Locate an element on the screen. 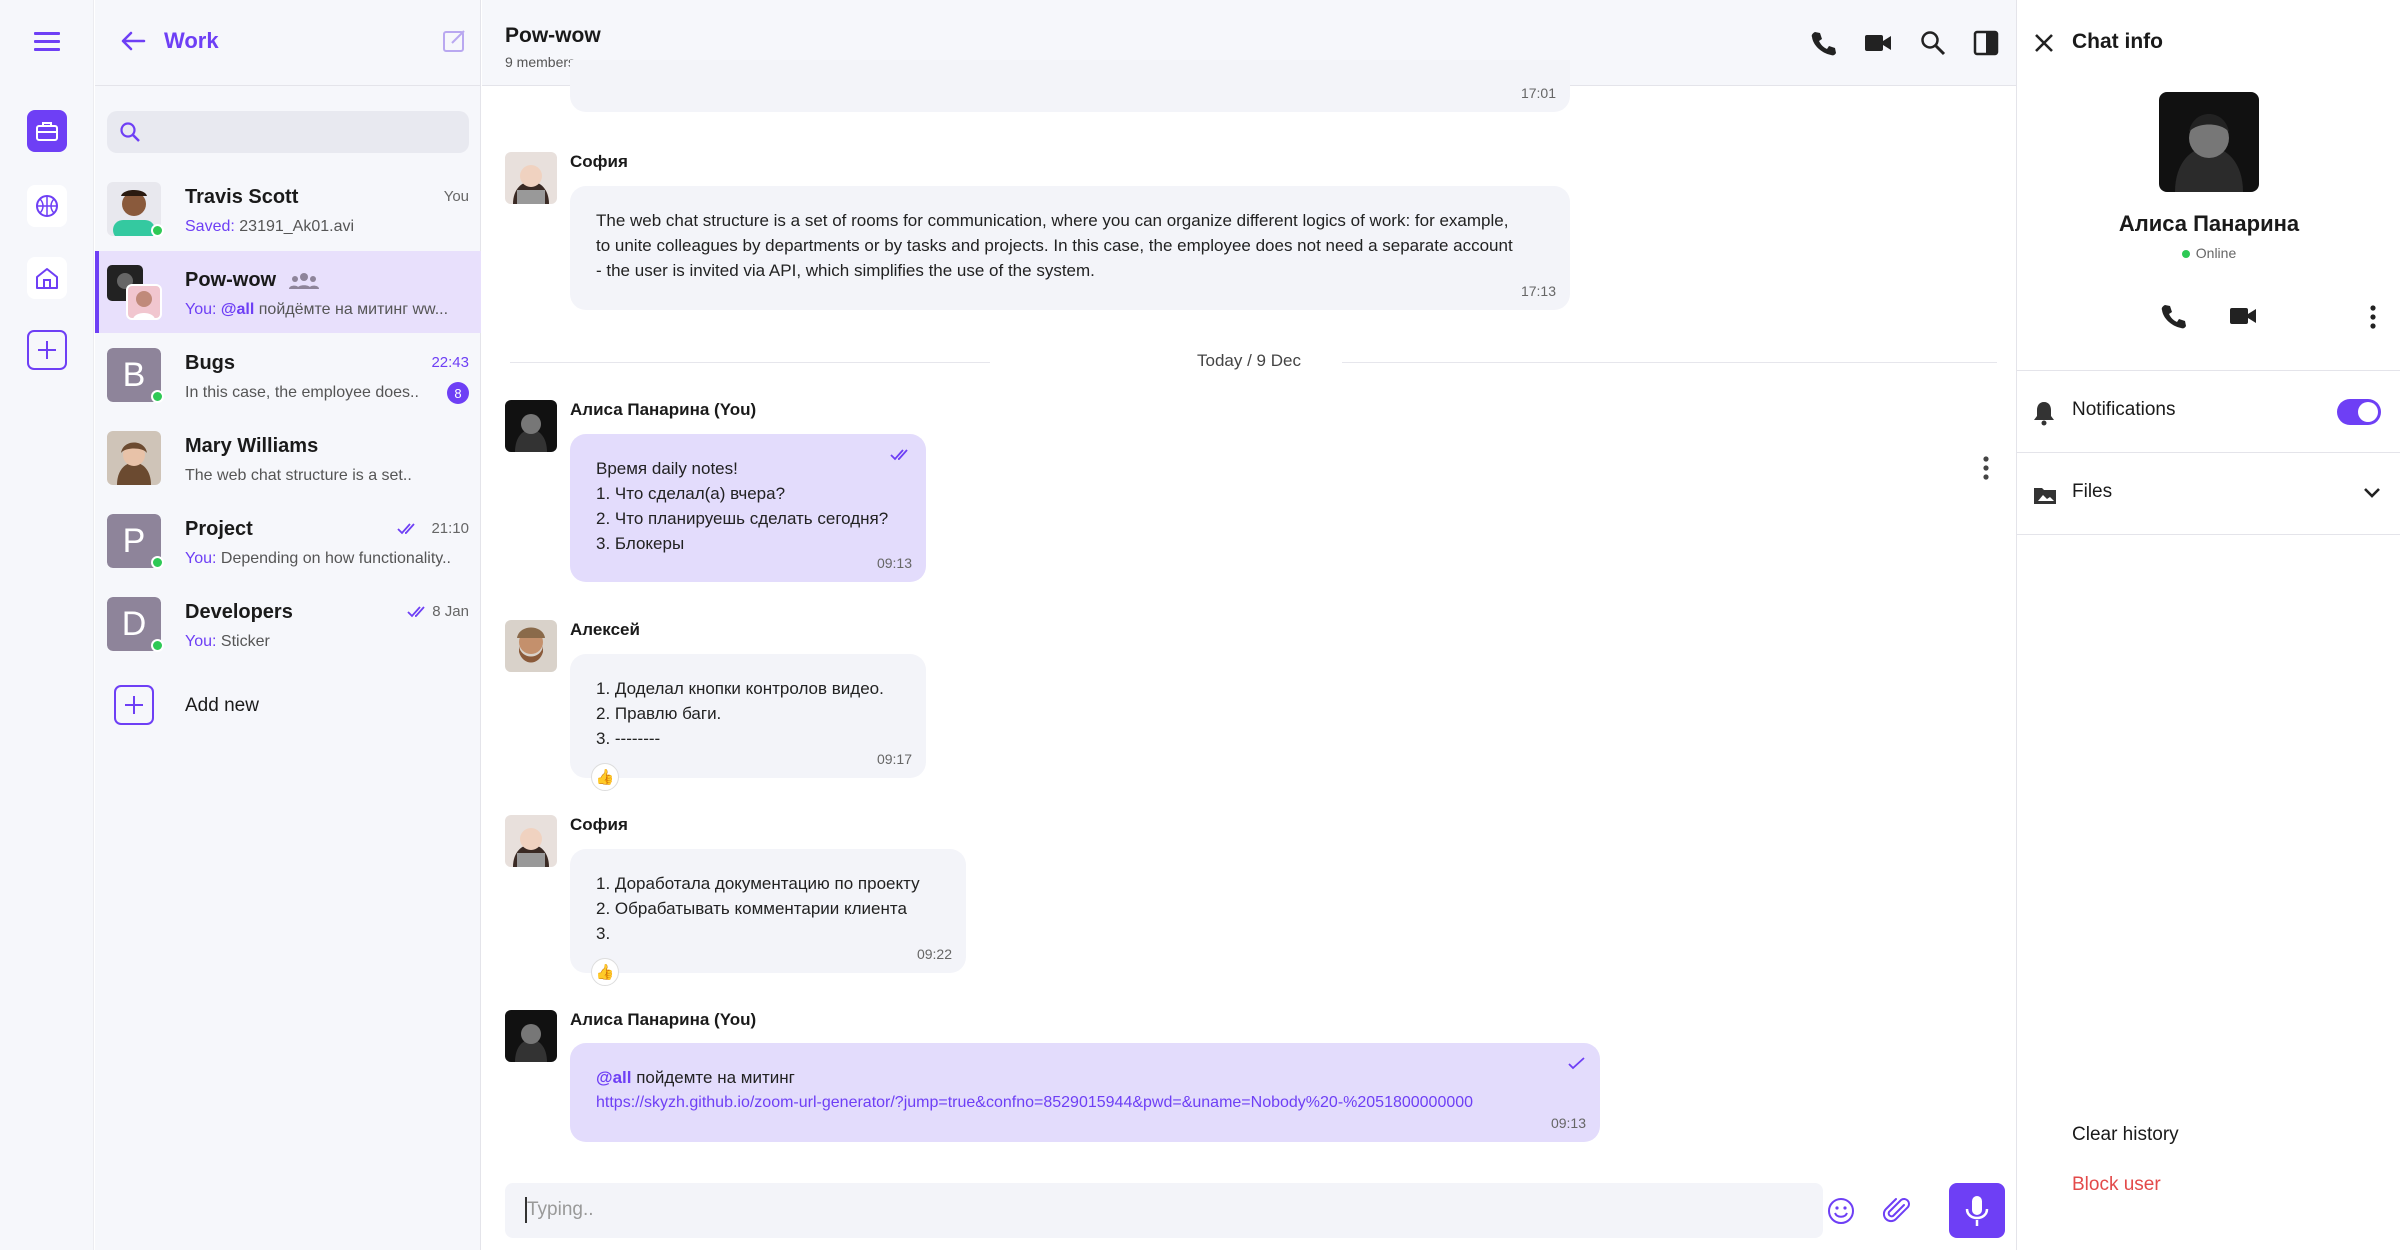  clear-history-button: Clear history is located at coordinates (2125, 1135).